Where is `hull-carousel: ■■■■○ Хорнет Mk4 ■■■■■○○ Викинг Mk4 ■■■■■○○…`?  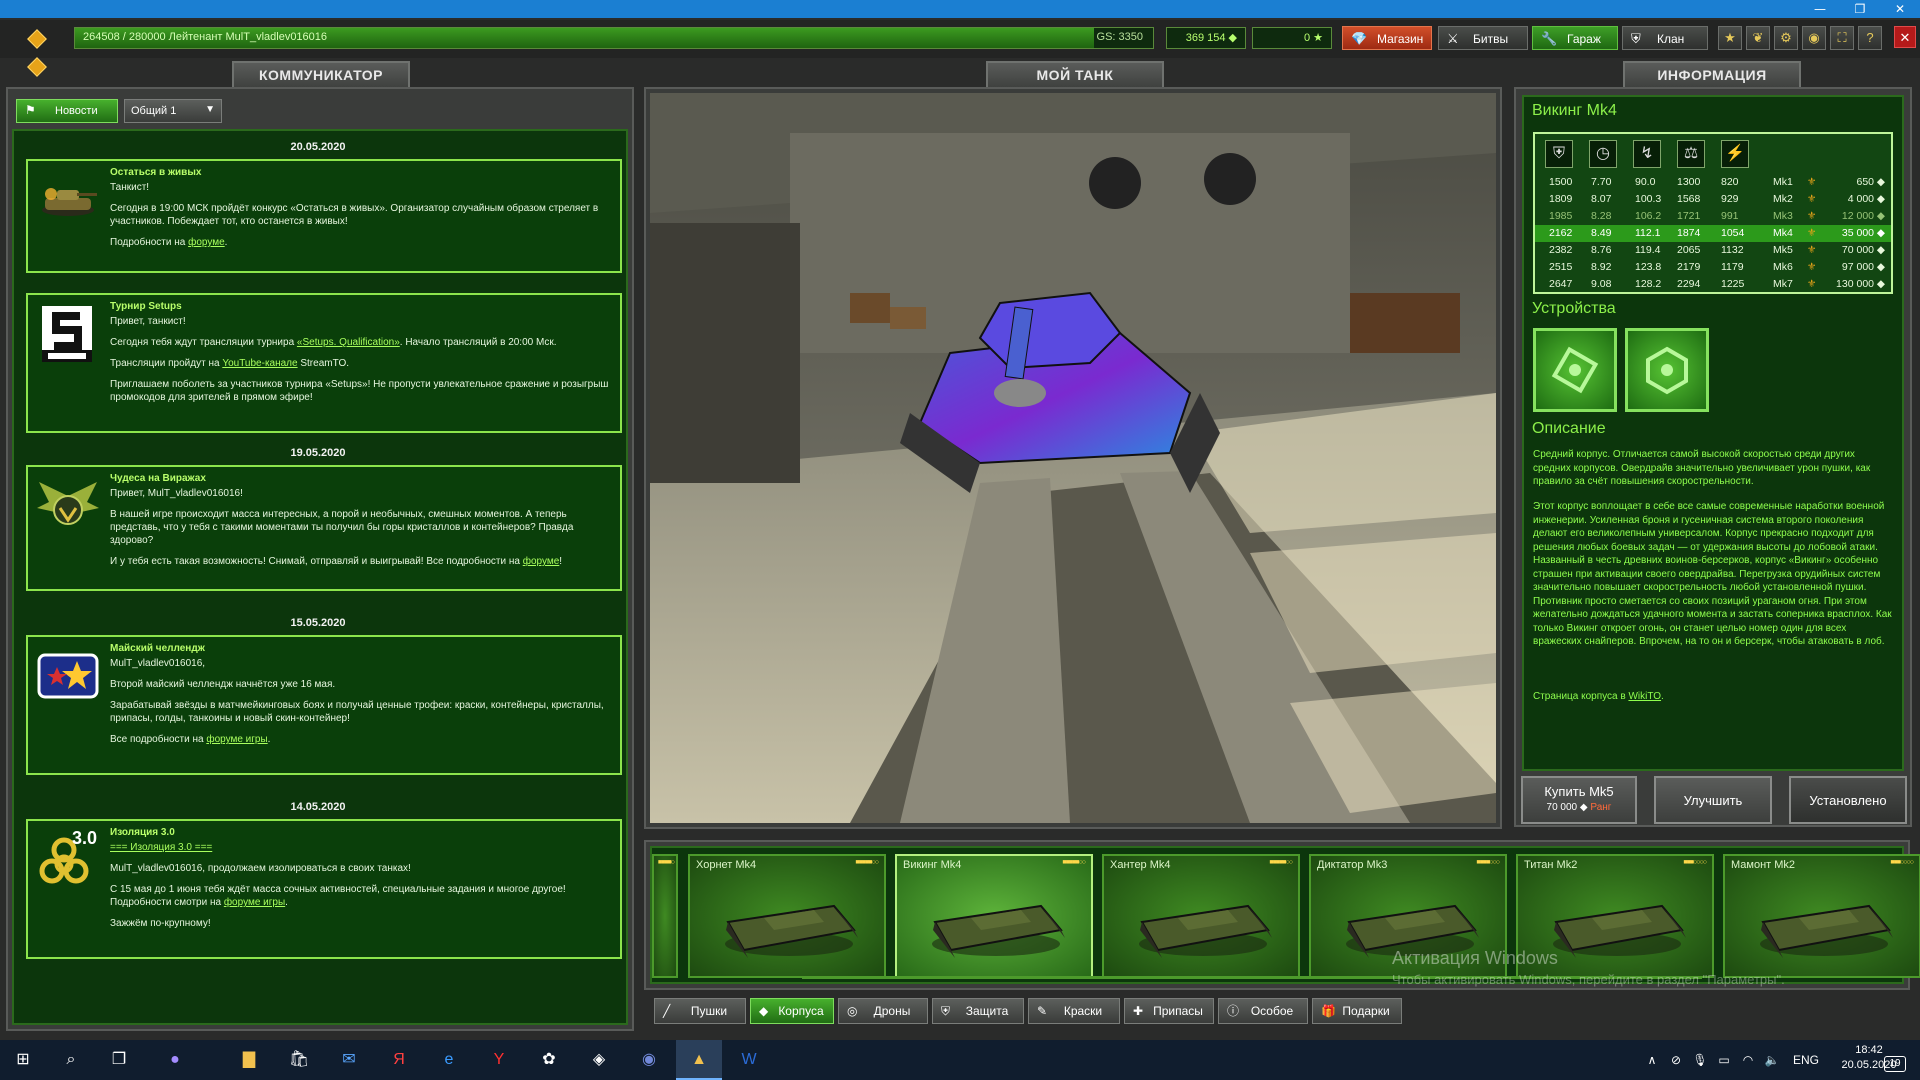
hull-carousel: ■■■■○ Хорнет Mk4 ■■■■■○○ Викинг Mk4 ■■■■■○○… is located at coordinates (1285, 915).